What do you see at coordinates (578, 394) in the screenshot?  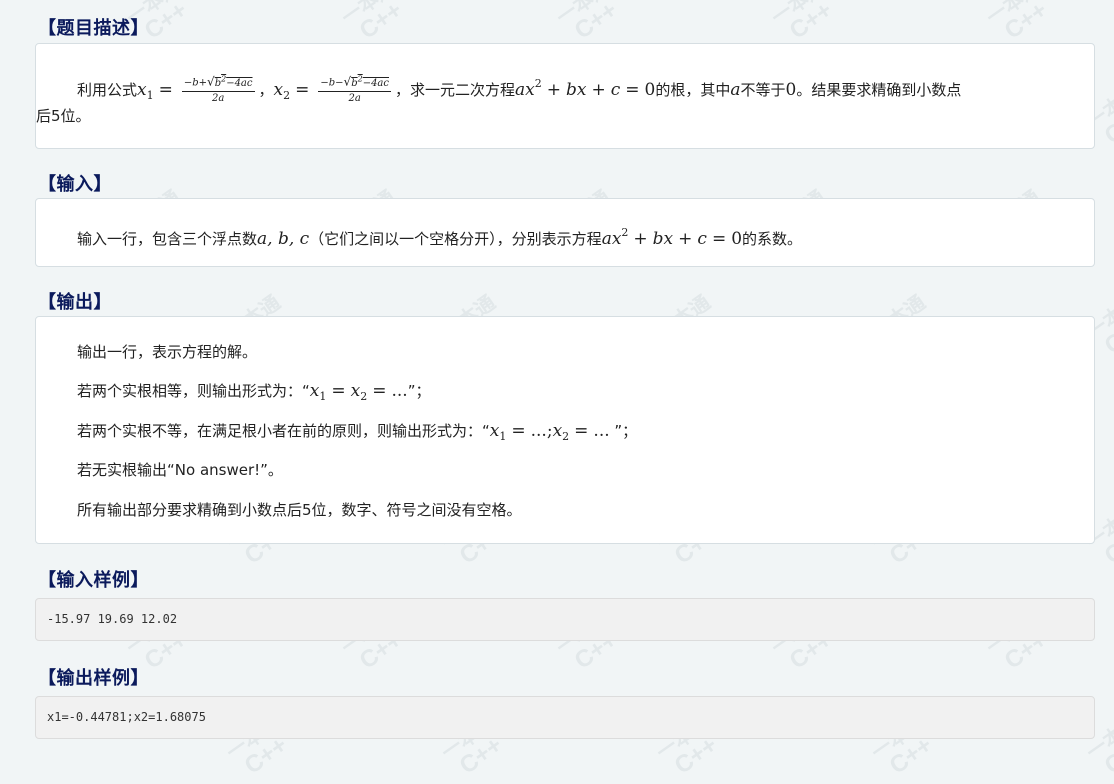 I see `output-paragraph-2: 若两个实根相等，则输出形式为：“x1 = x2 =...”；` at bounding box center [578, 394].